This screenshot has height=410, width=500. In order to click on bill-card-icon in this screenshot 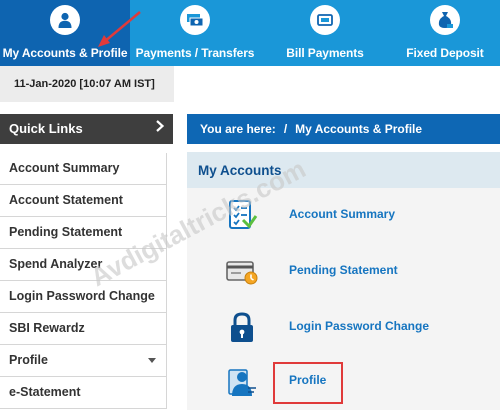, I will do `click(325, 20)`.